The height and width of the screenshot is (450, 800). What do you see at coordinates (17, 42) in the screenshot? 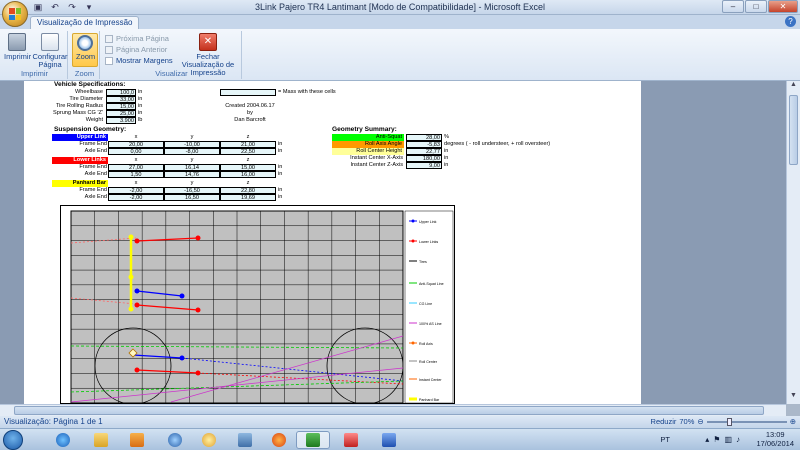
I see `printer-icon` at bounding box center [17, 42].